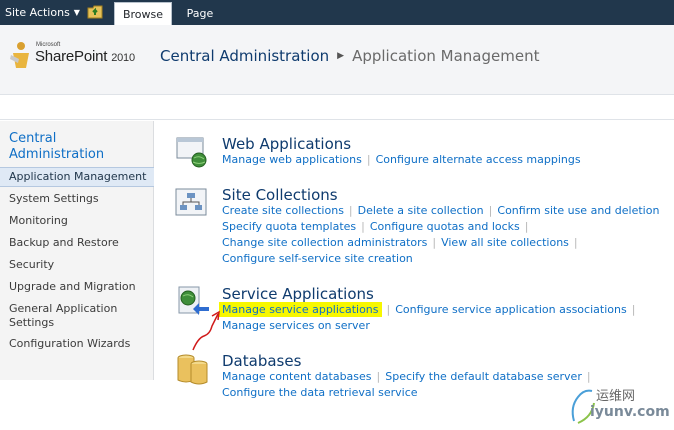  Describe the element at coordinates (578, 210) in the screenshot. I see `link-confirm-site-use: Confirm site use and deletion` at that location.